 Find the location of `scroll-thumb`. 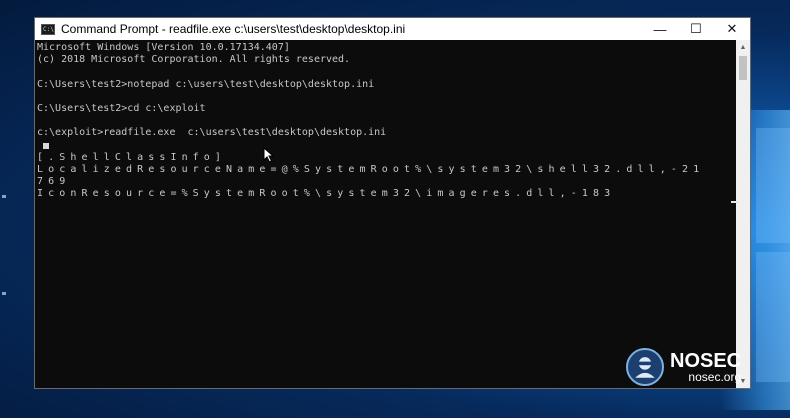

scroll-thumb is located at coordinates (743, 68).